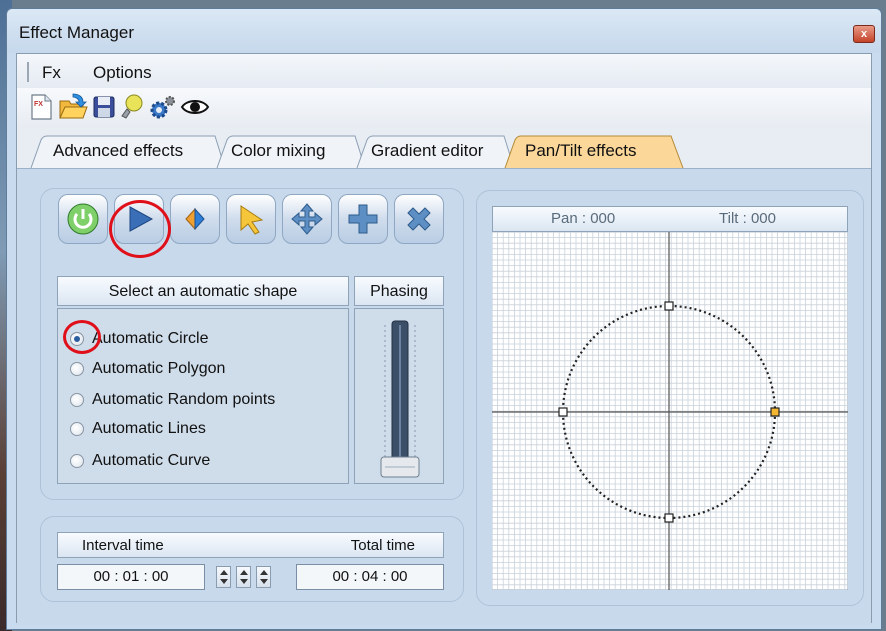  I want to click on phasing-header: Phasing, so click(399, 291).